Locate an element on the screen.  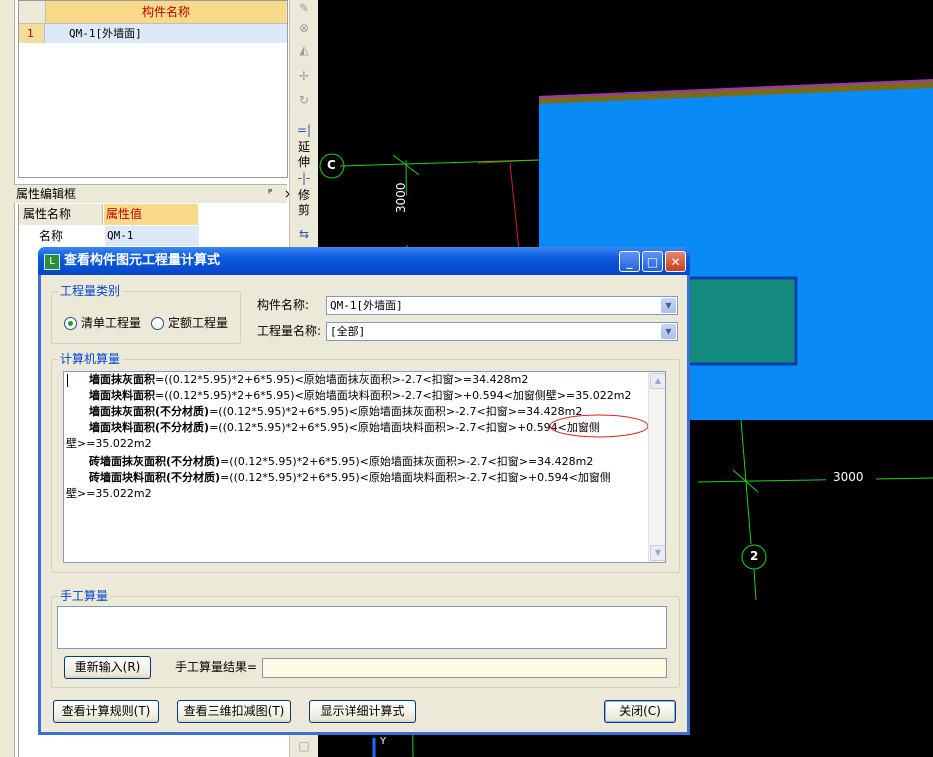
component-name-label: 构件名称: is located at coordinates (283, 305).